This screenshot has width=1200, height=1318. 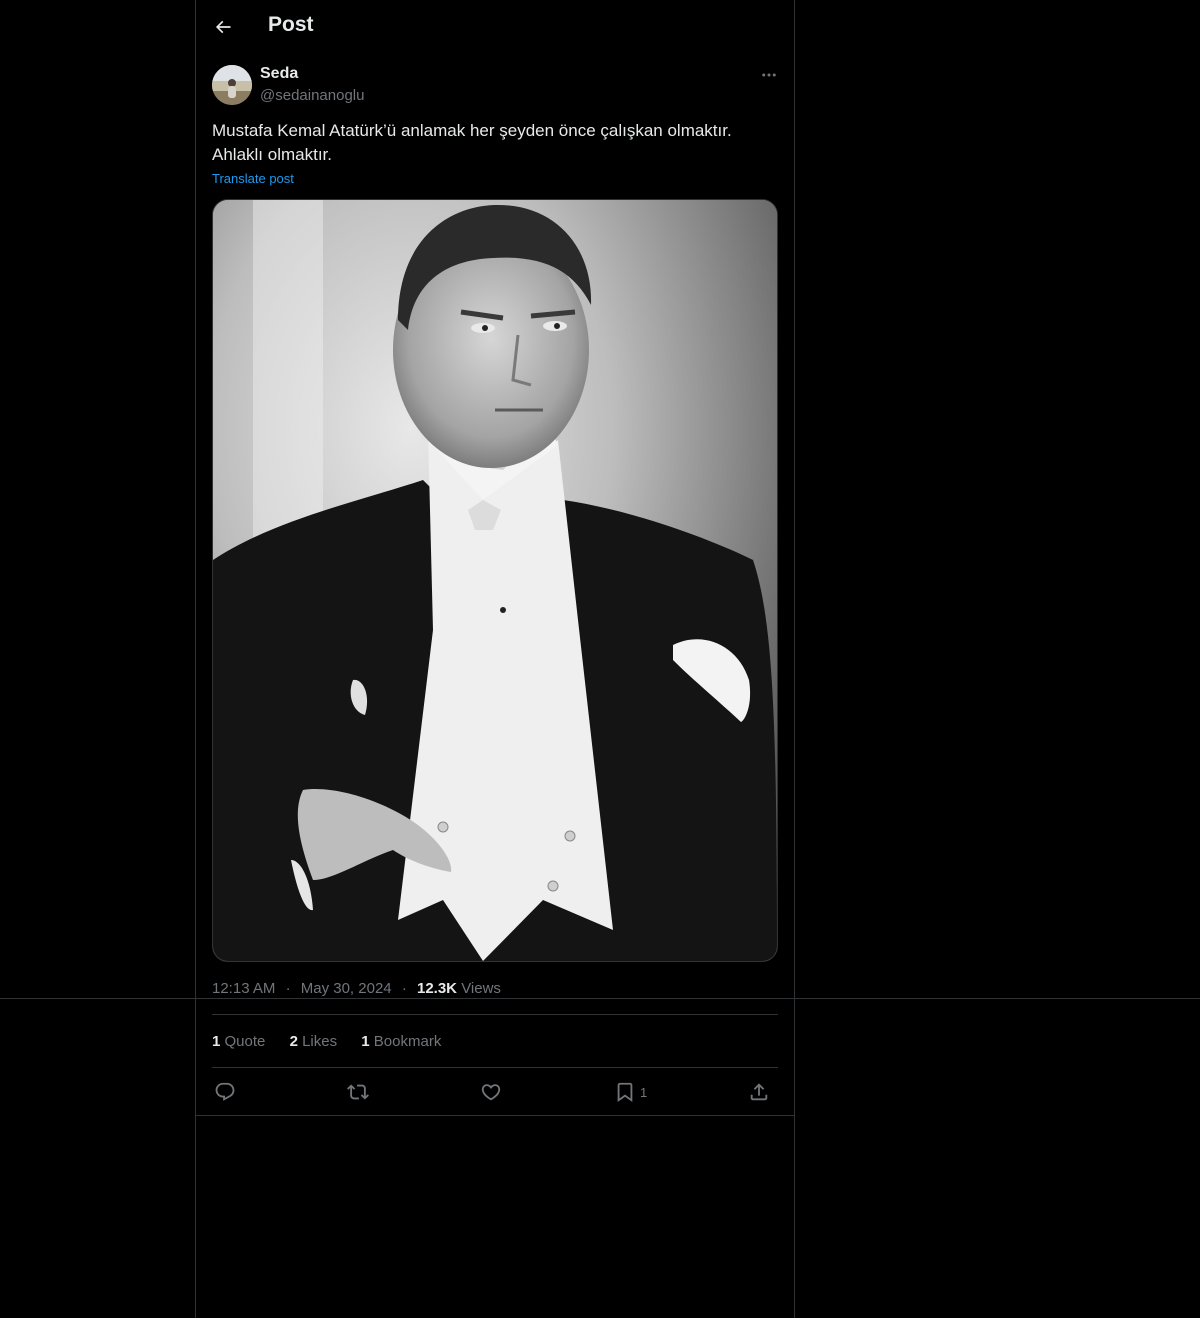 I want to click on bookmark-button: 1, so click(x=630, y=1092).